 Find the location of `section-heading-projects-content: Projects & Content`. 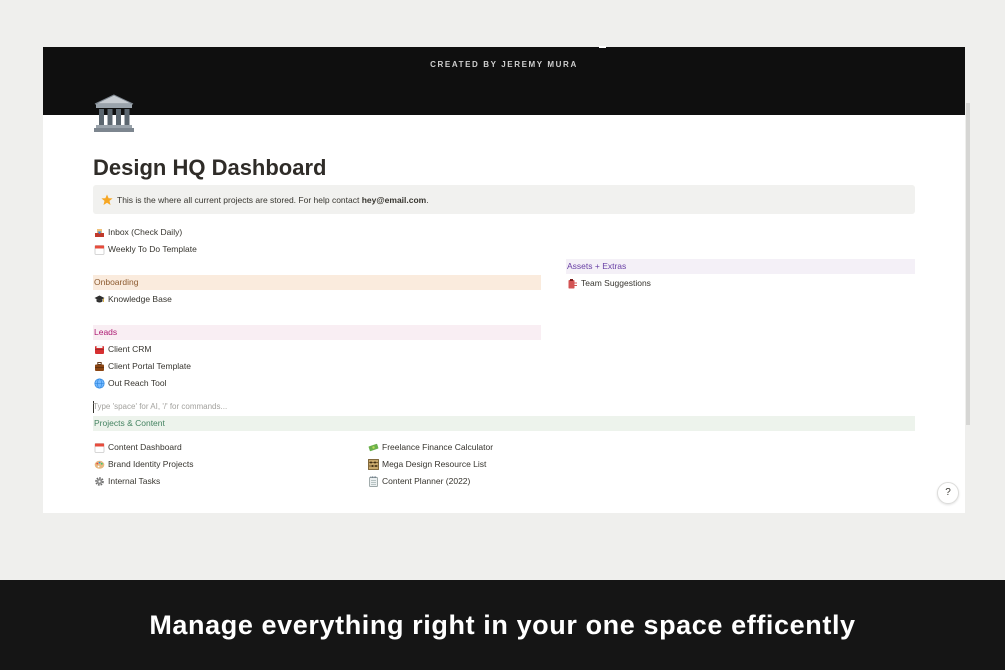

section-heading-projects-content: Projects & Content is located at coordinates (504, 423).